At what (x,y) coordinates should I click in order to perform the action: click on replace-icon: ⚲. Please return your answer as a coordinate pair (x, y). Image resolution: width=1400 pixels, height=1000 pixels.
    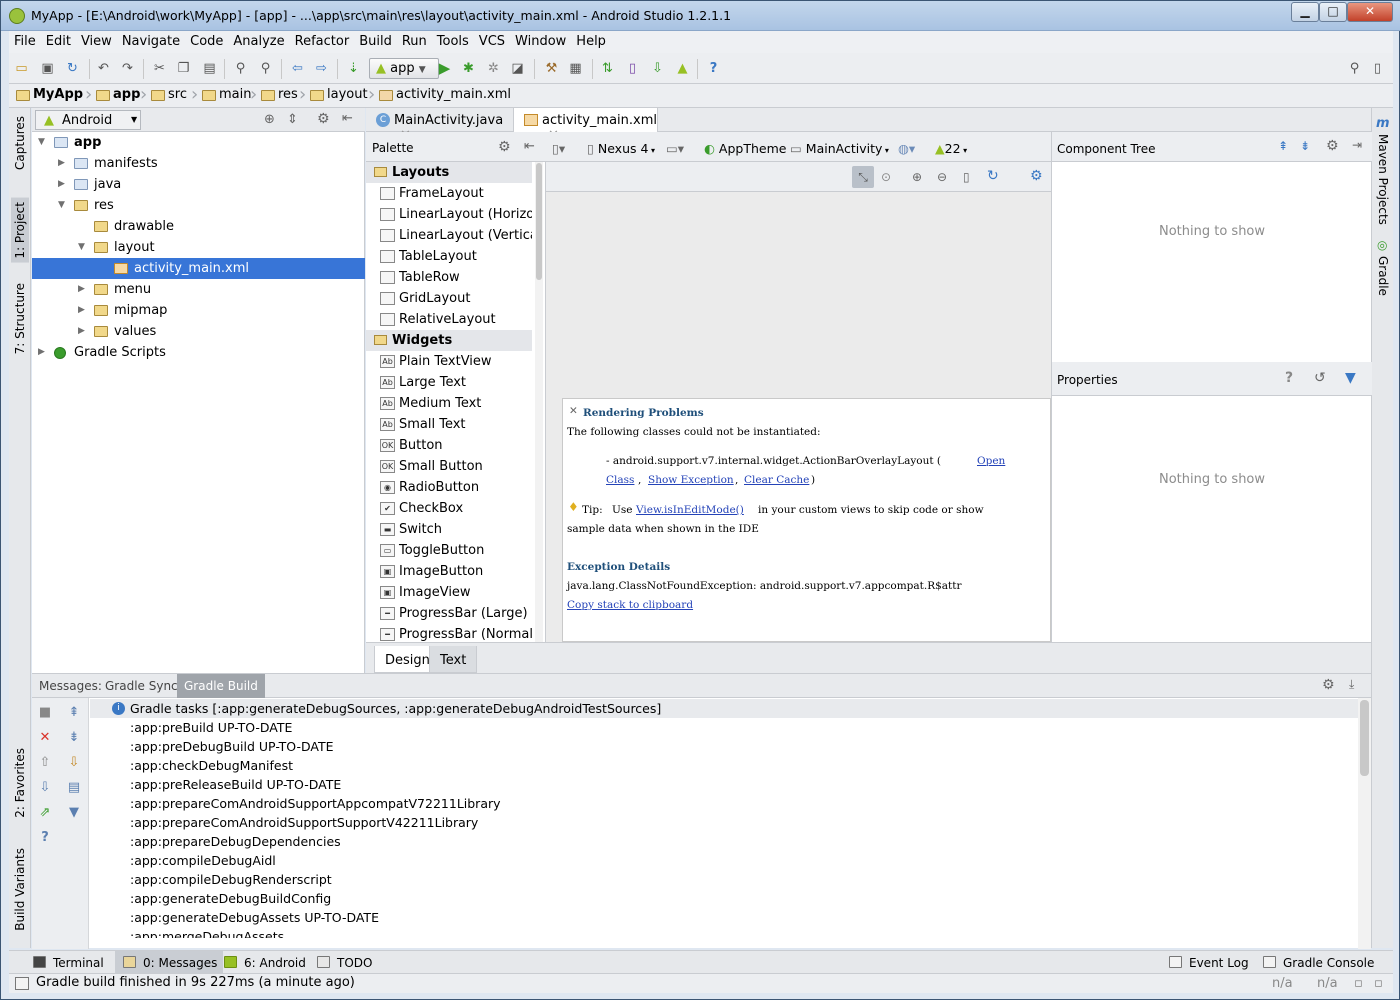
    Looking at the image, I should click on (265, 68).